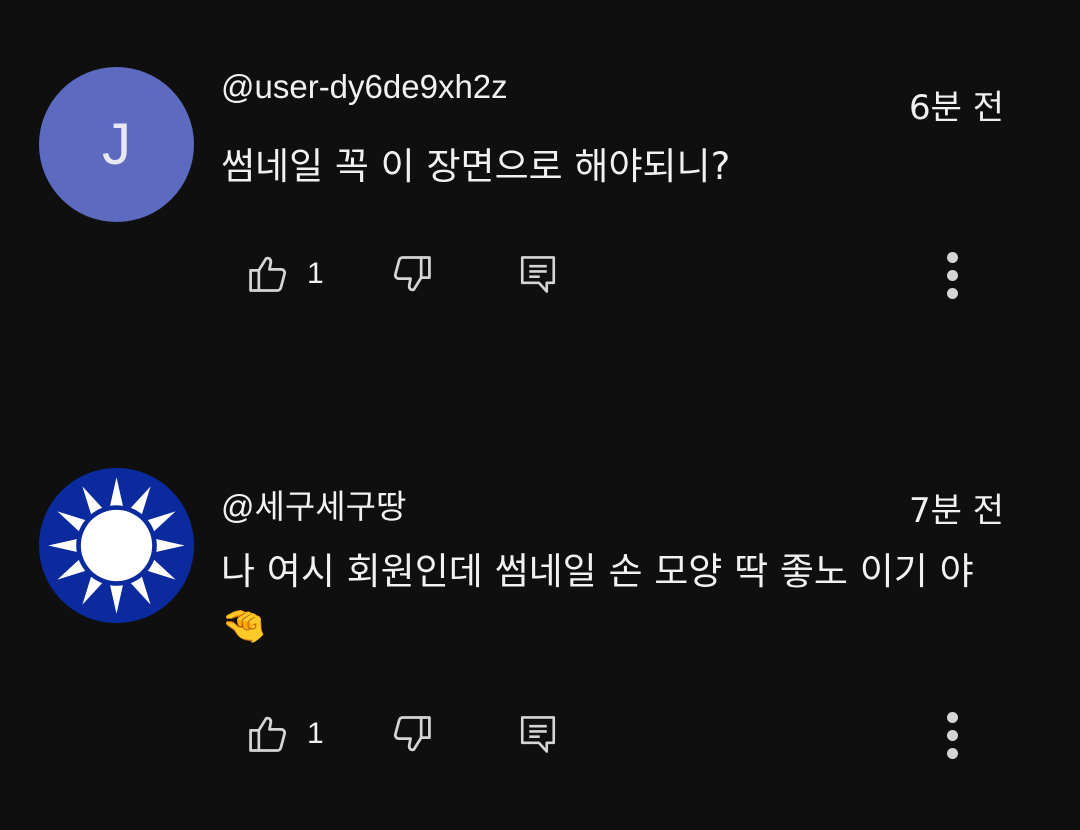 The width and height of the screenshot is (1080, 830). I want to click on thumbs-up-icon, so click(268, 734).